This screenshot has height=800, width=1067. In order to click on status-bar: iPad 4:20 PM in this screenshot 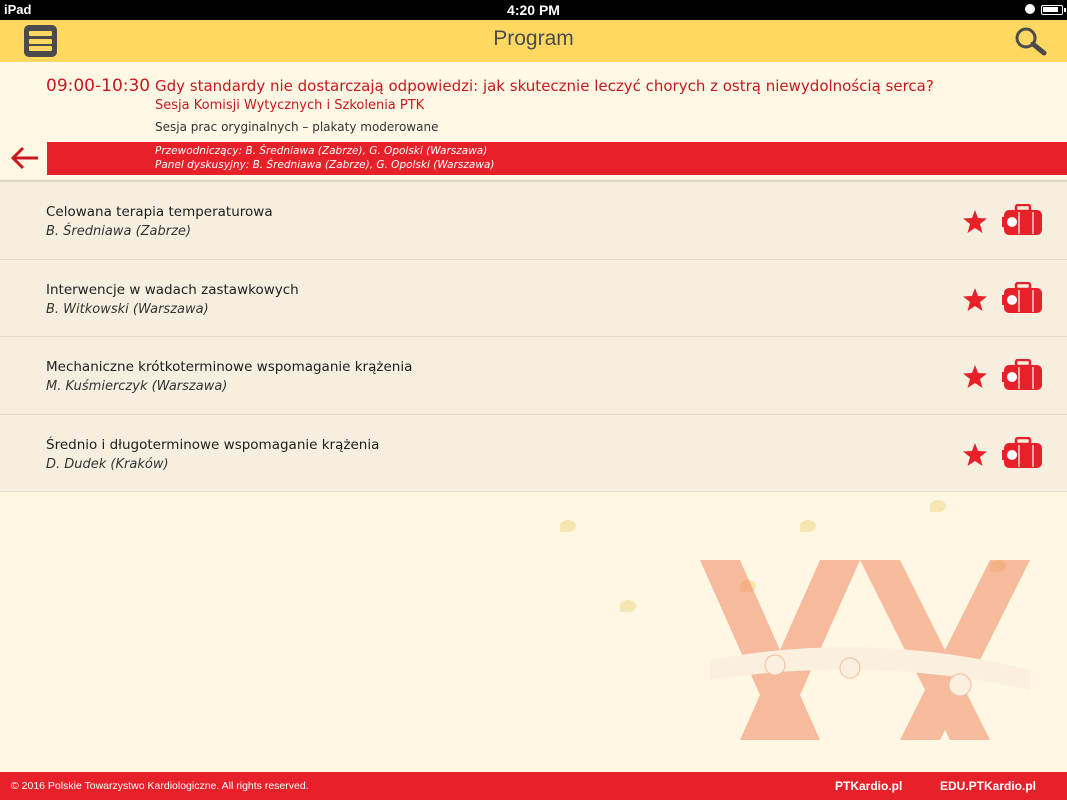, I will do `click(533, 10)`.